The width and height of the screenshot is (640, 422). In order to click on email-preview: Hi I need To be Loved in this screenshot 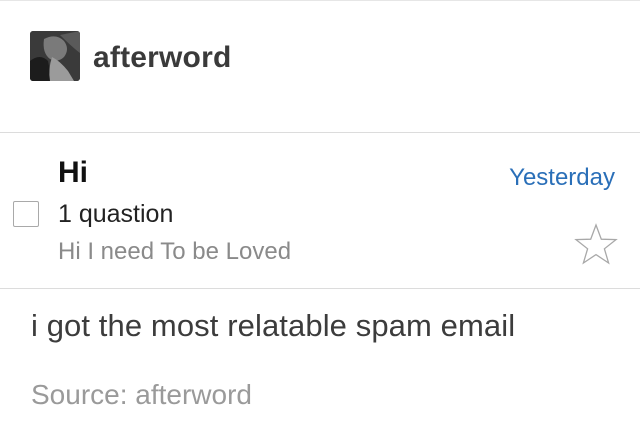, I will do `click(175, 251)`.